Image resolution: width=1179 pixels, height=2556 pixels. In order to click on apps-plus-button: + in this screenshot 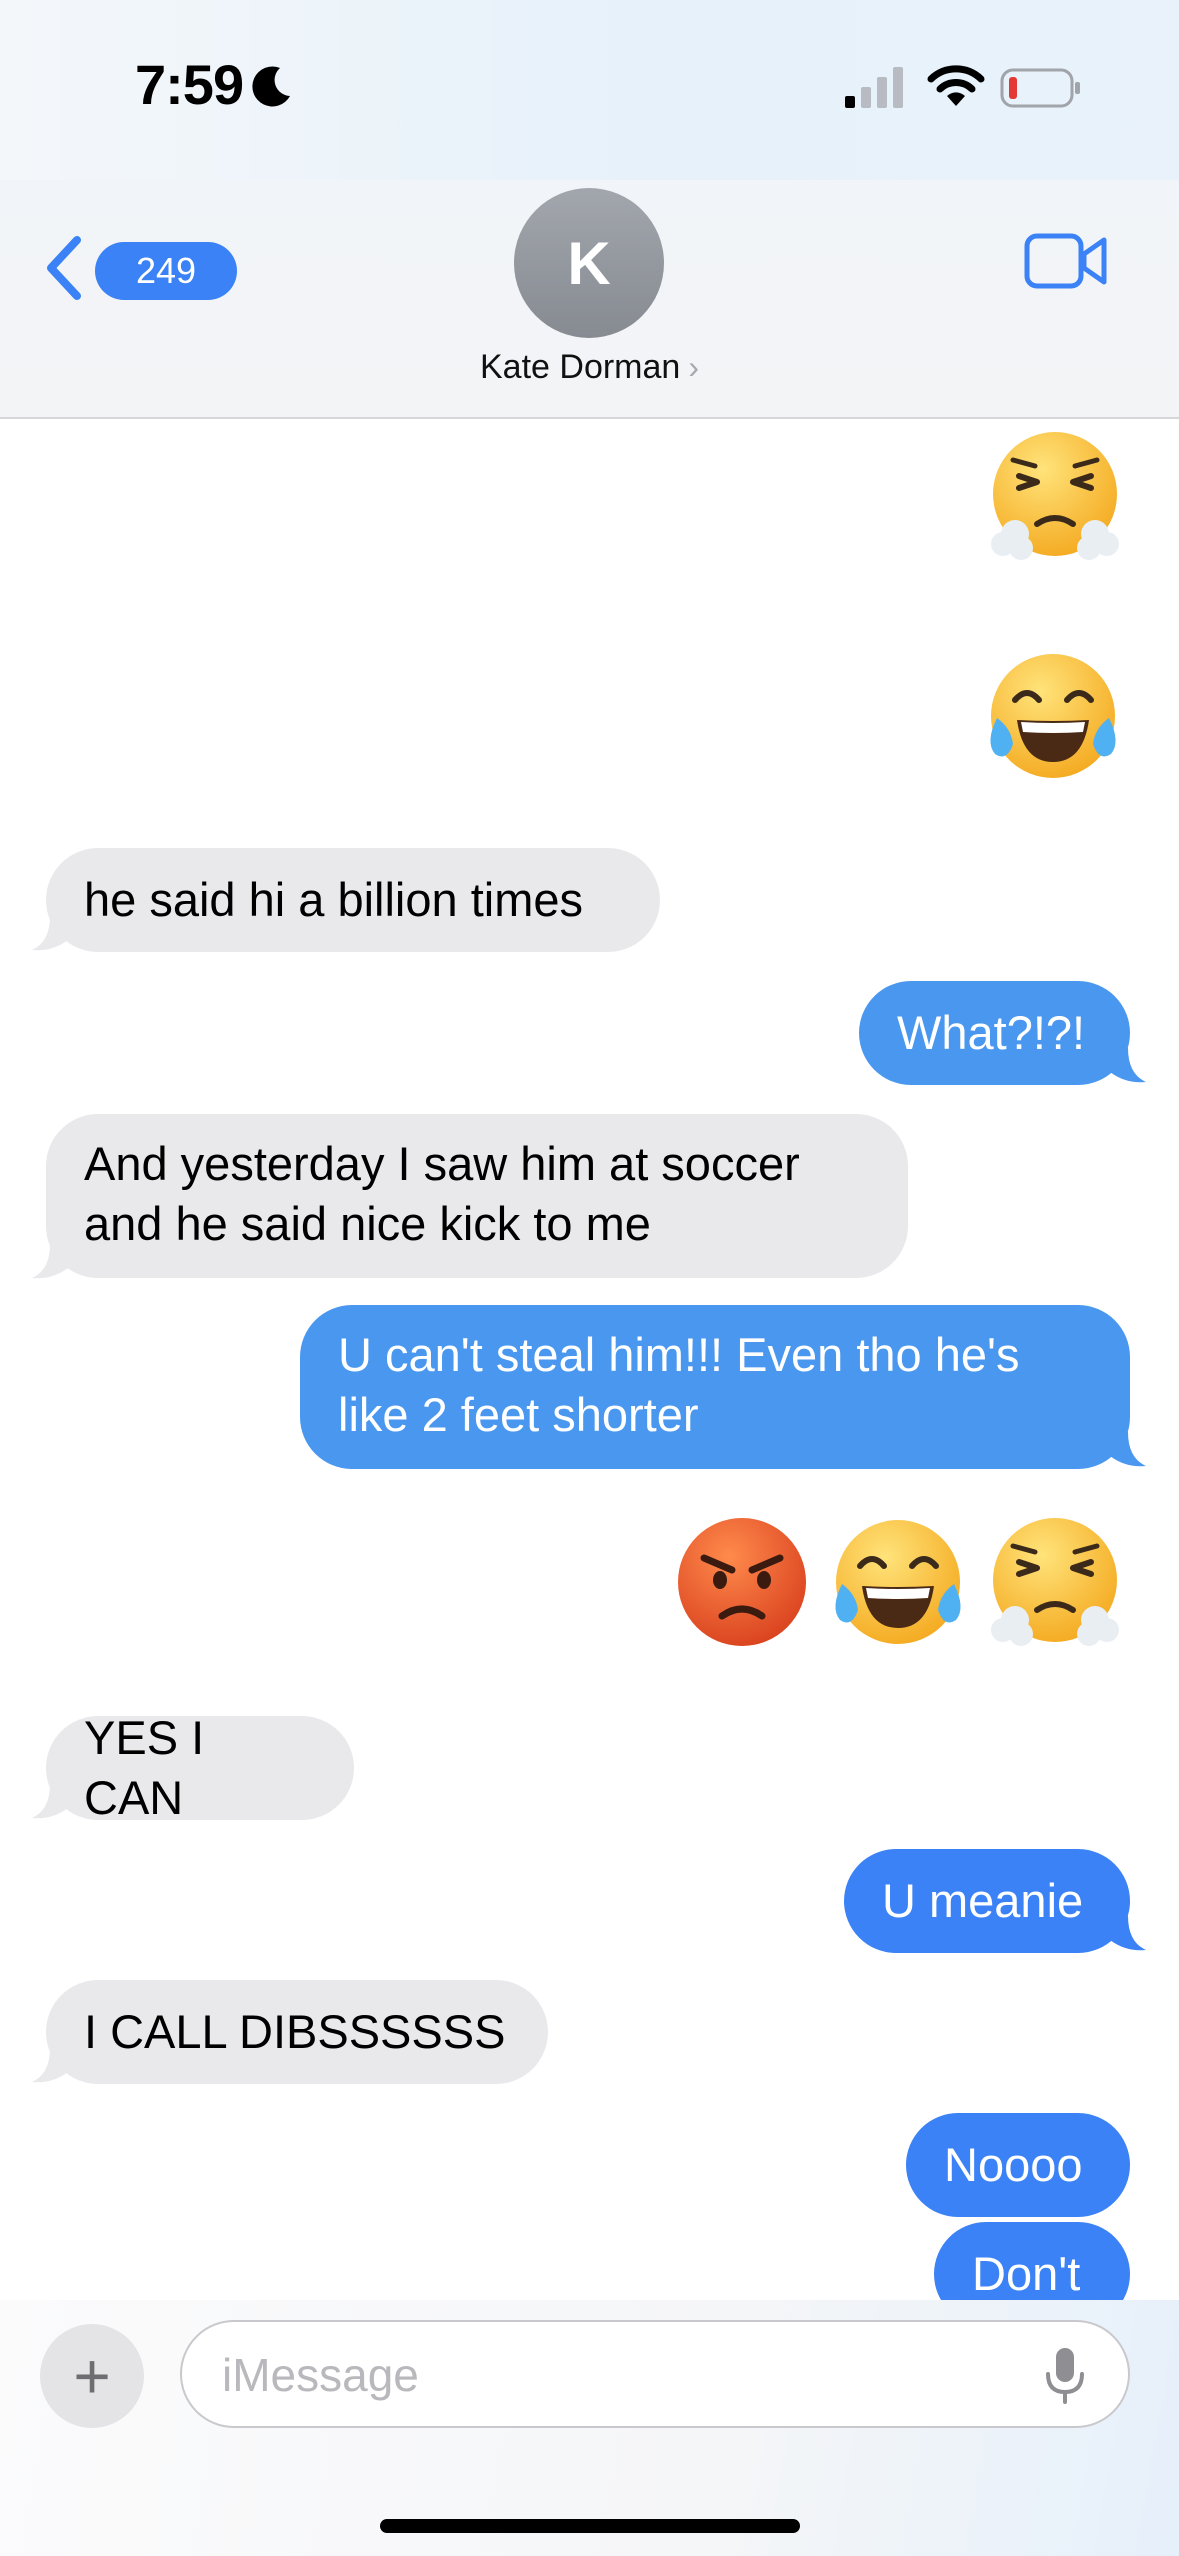, I will do `click(92, 2376)`.